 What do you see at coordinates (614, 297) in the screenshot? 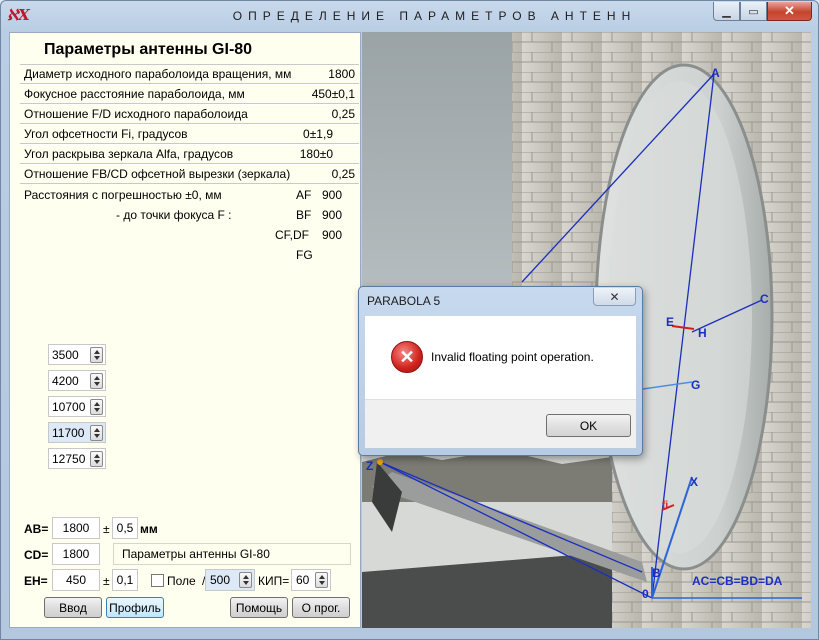
I see `dialog-close-button: ✕` at bounding box center [614, 297].